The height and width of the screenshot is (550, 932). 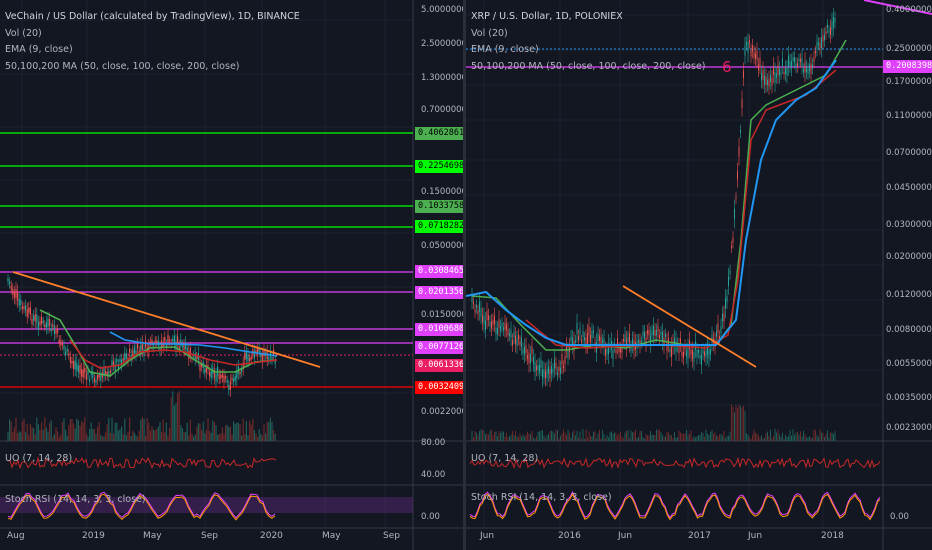 What do you see at coordinates (909, 398) in the screenshot?
I see `xrp-ytick: 0.00350000` at bounding box center [909, 398].